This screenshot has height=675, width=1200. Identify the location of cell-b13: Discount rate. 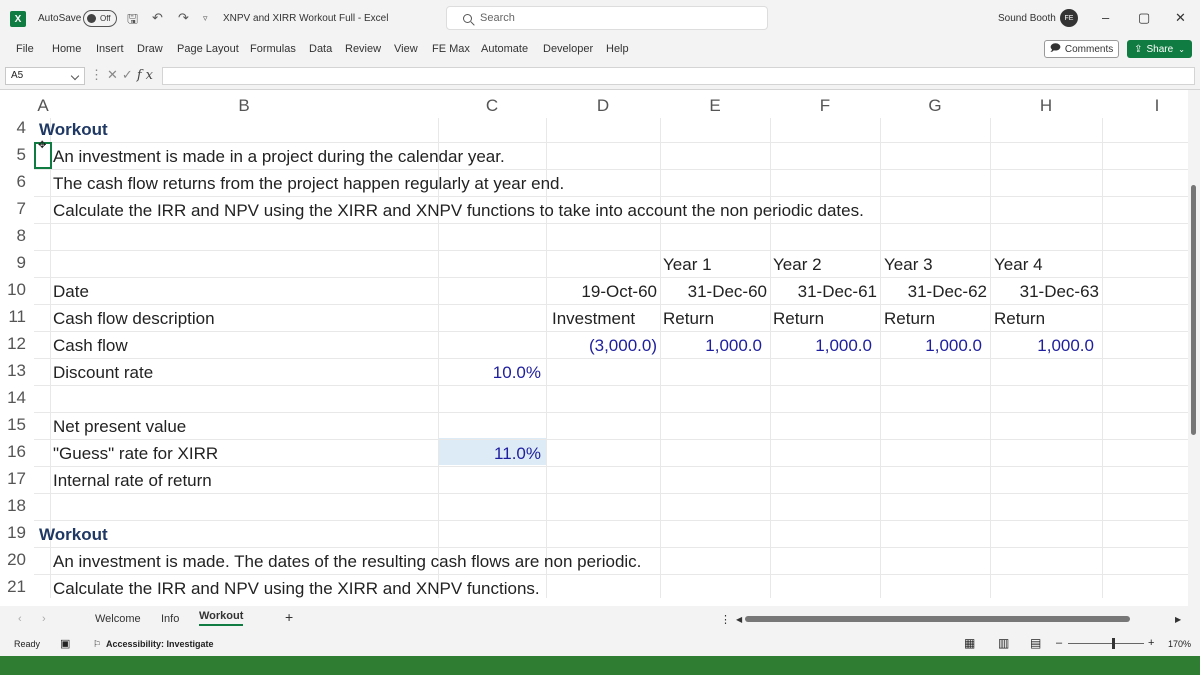
(103, 373).